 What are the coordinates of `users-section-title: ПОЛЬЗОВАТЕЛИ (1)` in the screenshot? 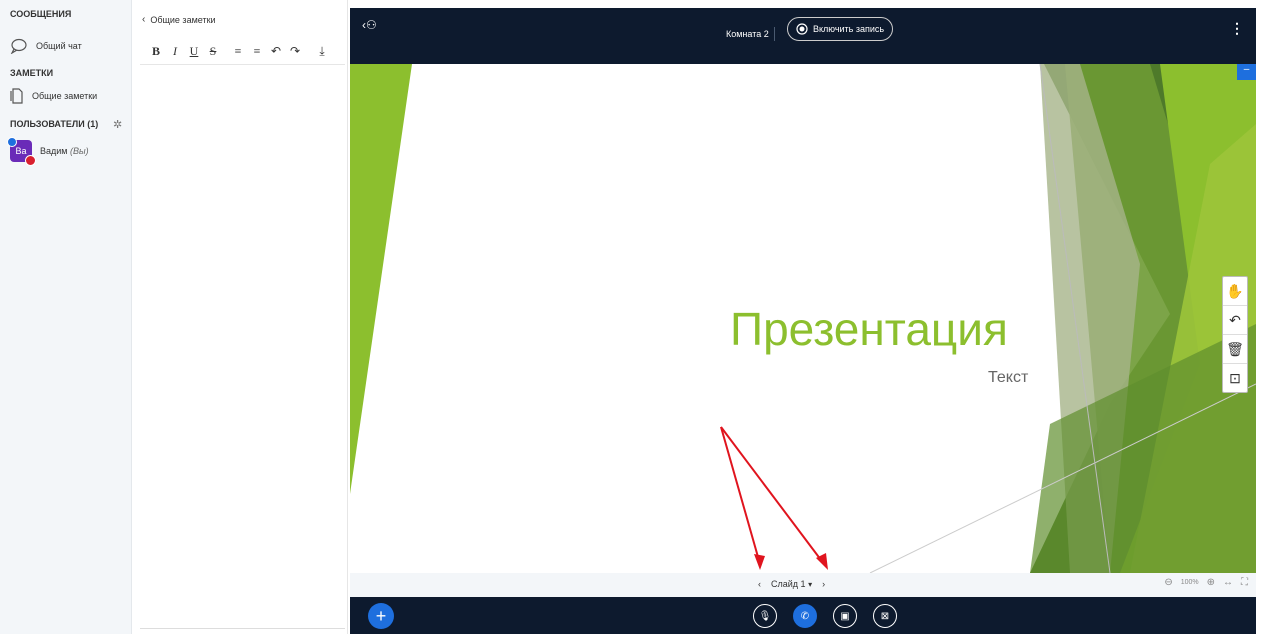 It's located at (54, 124).